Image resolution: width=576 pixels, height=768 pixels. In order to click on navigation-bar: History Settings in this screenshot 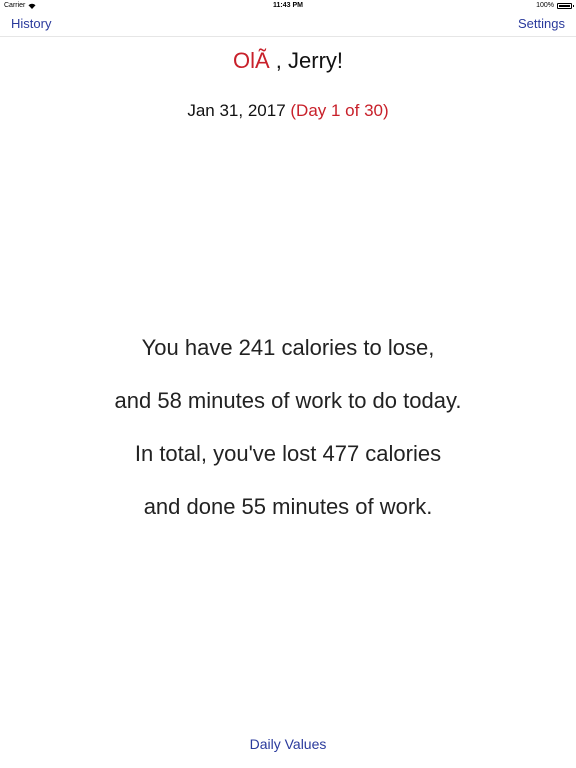, I will do `click(288, 24)`.